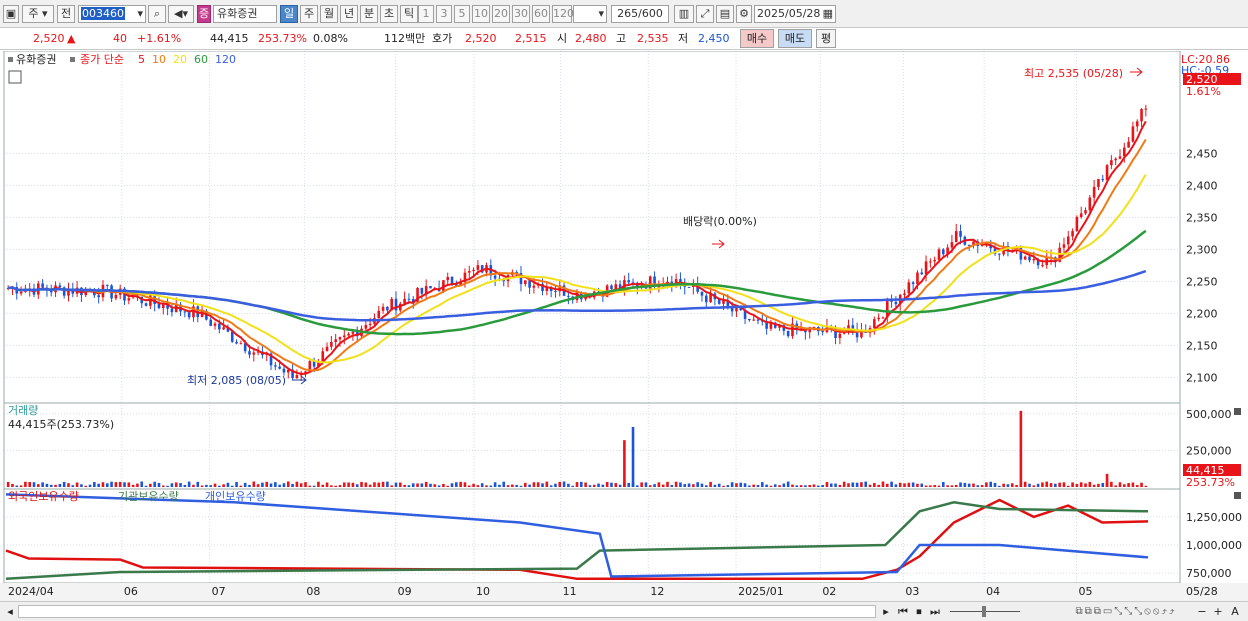  I want to click on stock-code-value: 003460, so click(103, 13).